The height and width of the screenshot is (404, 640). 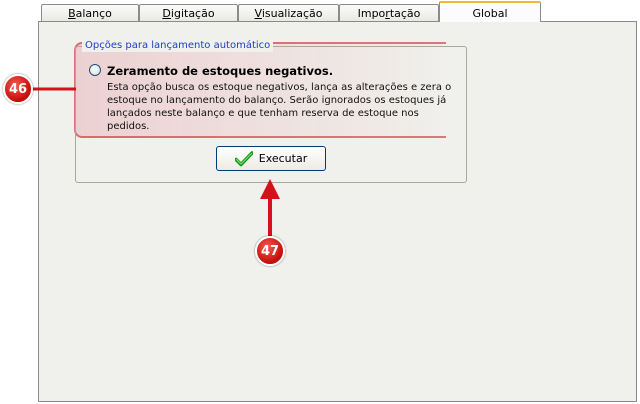 I want to click on tab-importacao-label-start: Impo, so click(x=371, y=13).